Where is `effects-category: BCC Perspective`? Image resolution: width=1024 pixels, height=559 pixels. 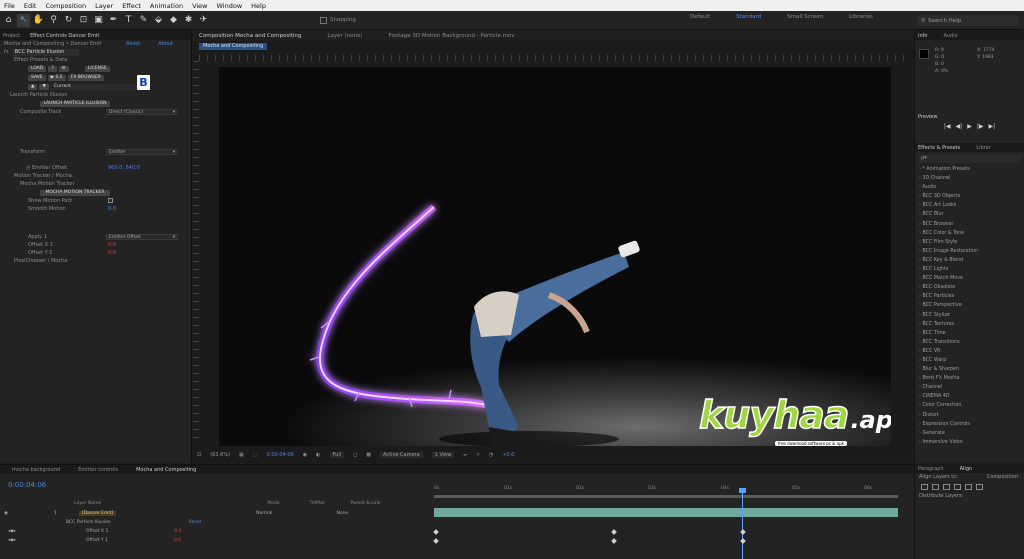 effects-category: BCC Perspective is located at coordinates (971, 305).